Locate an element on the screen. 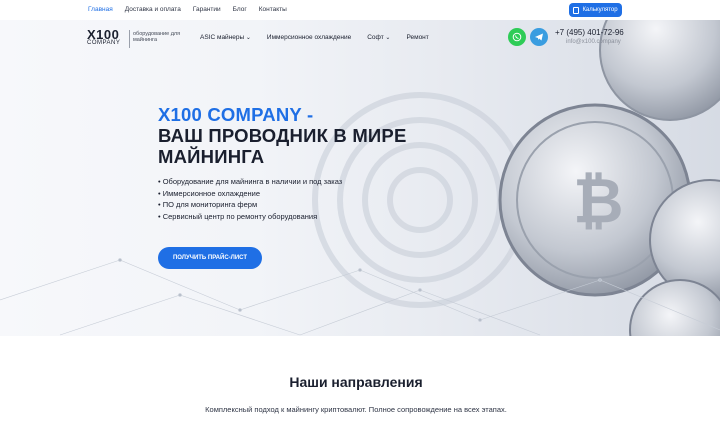 Image resolution: width=720 pixels, height=427 pixels. hero-title-line2: ВАШ ПРОВОДНИК В МИРЕ is located at coordinates (282, 135).